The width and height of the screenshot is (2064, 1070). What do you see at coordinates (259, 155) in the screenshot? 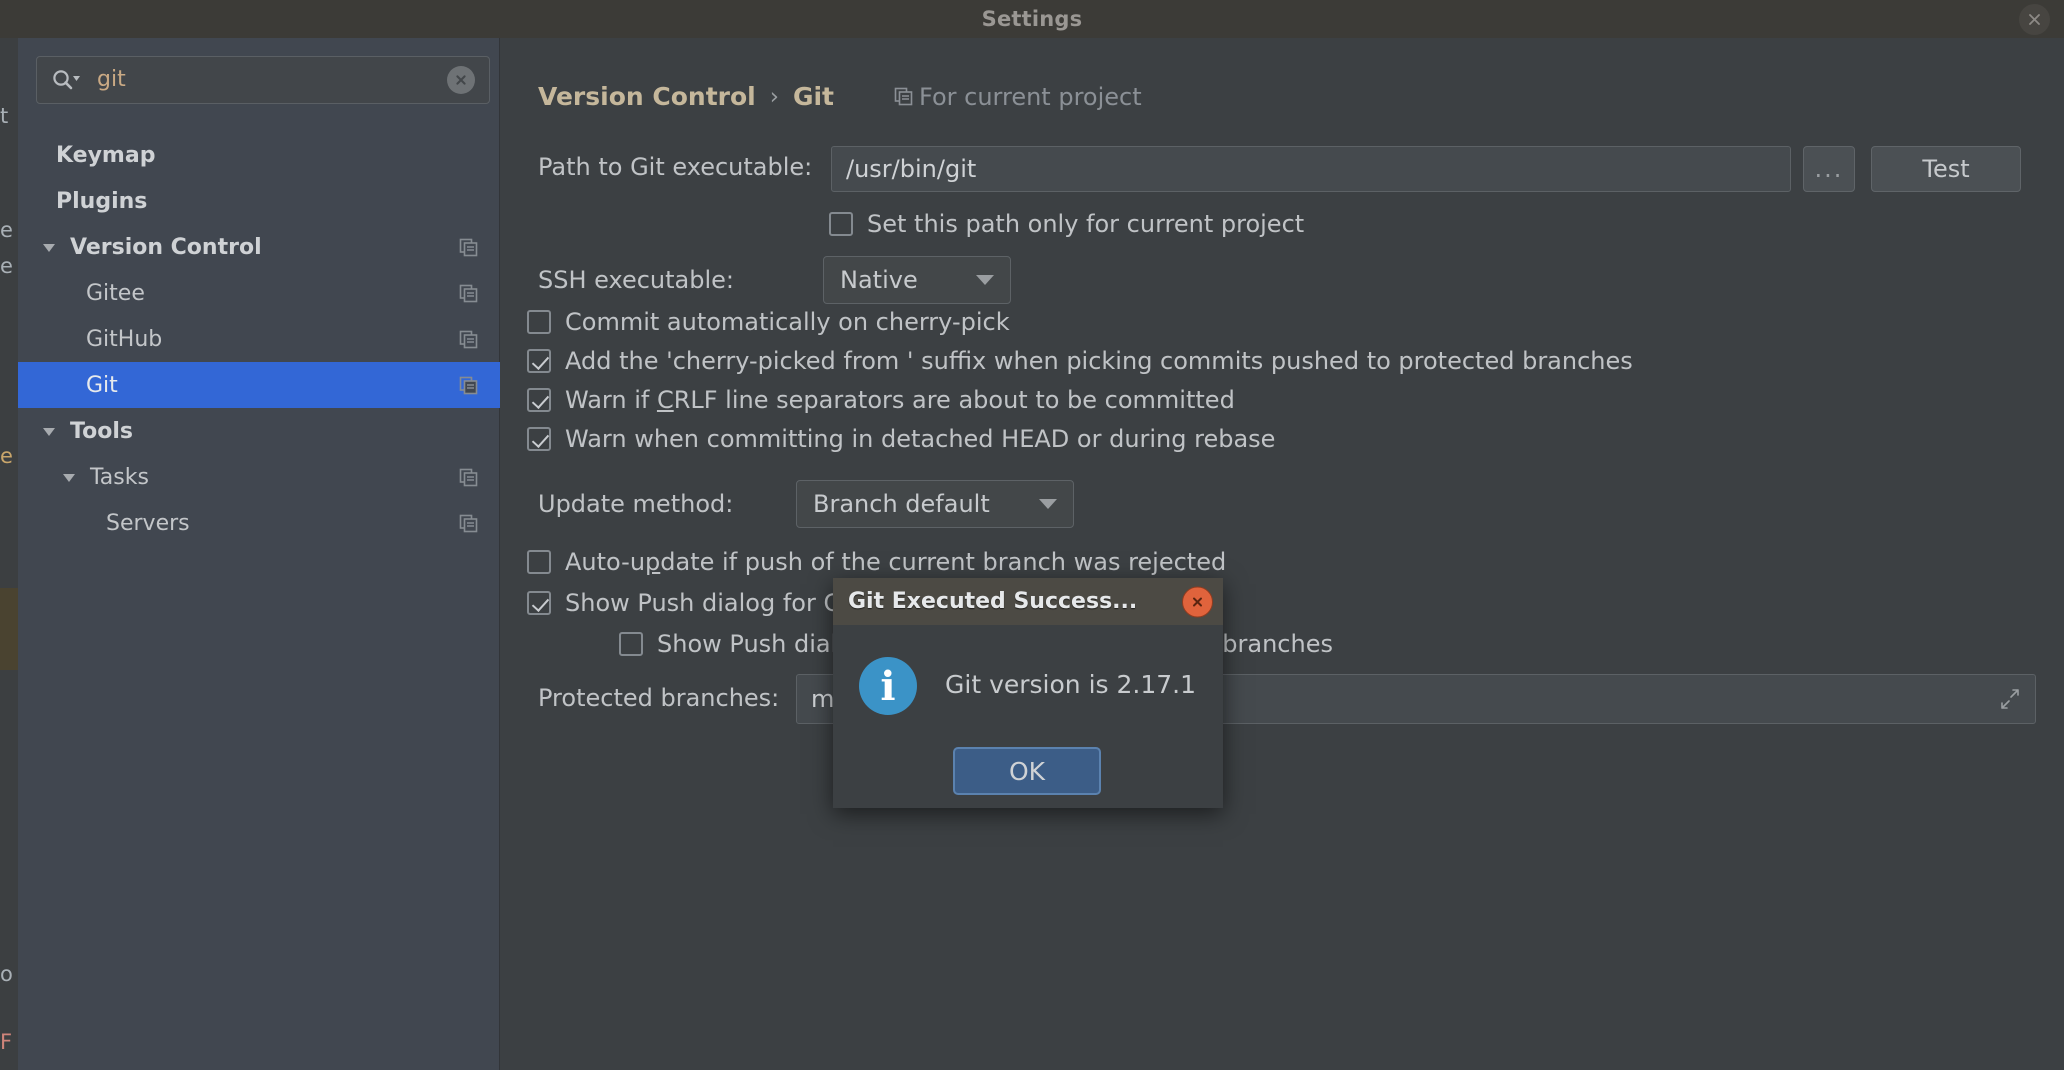
I see `sidebar-item-keymap: Keymap` at bounding box center [259, 155].